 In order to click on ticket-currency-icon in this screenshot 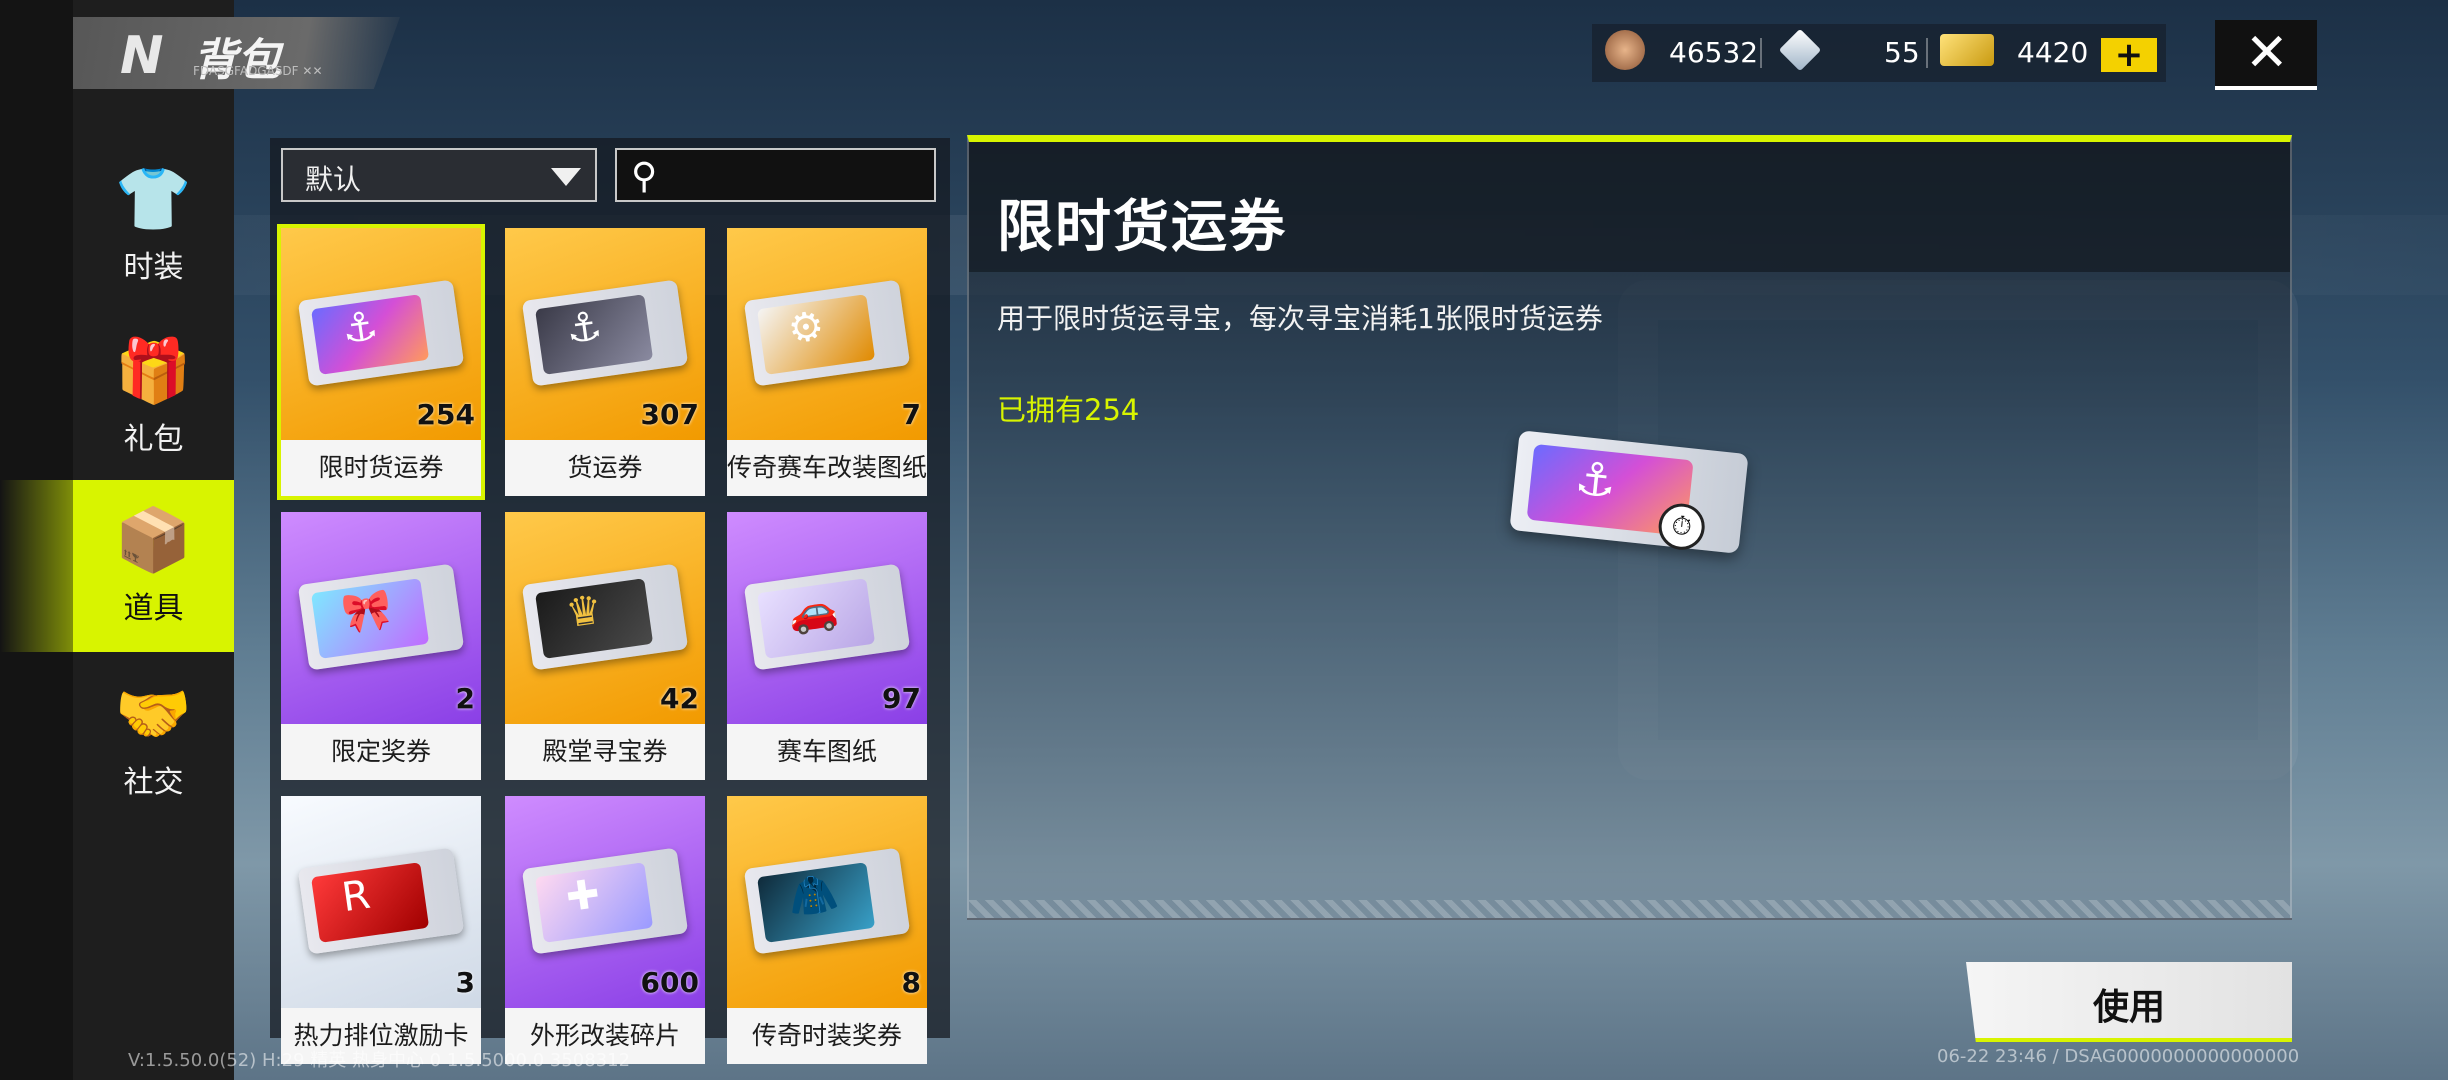, I will do `click(1967, 50)`.